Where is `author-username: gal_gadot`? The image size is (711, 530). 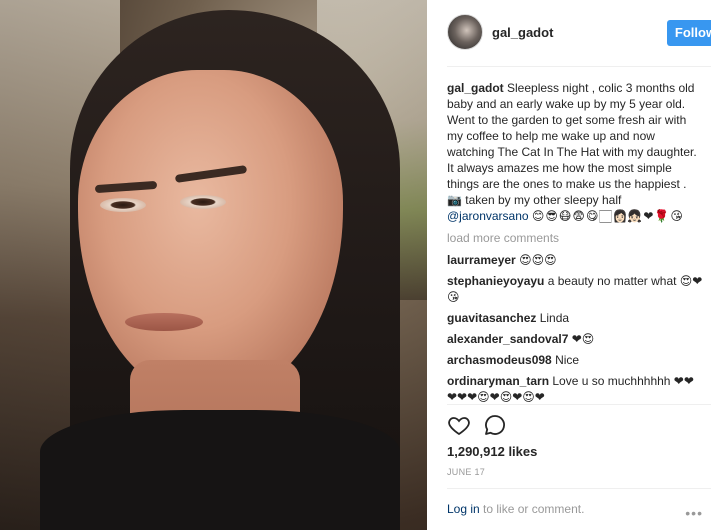 author-username: gal_gadot is located at coordinates (522, 32).